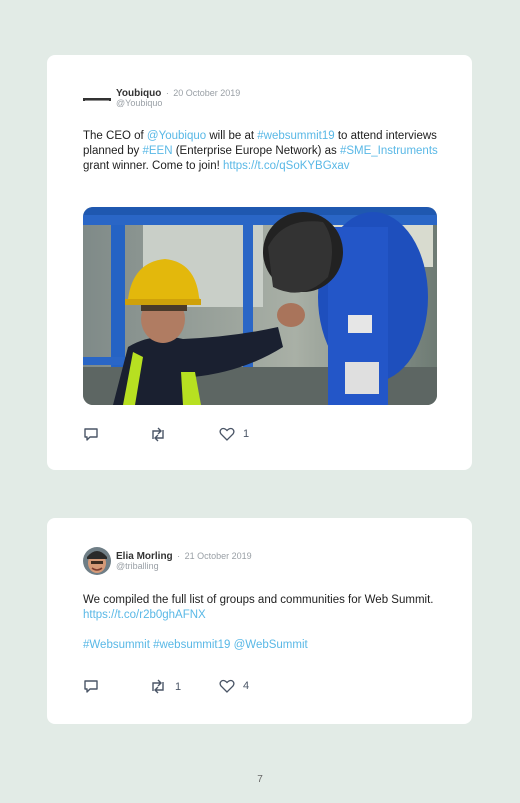 This screenshot has height=803, width=520. I want to click on tweet-link: #EEN, so click(157, 151).